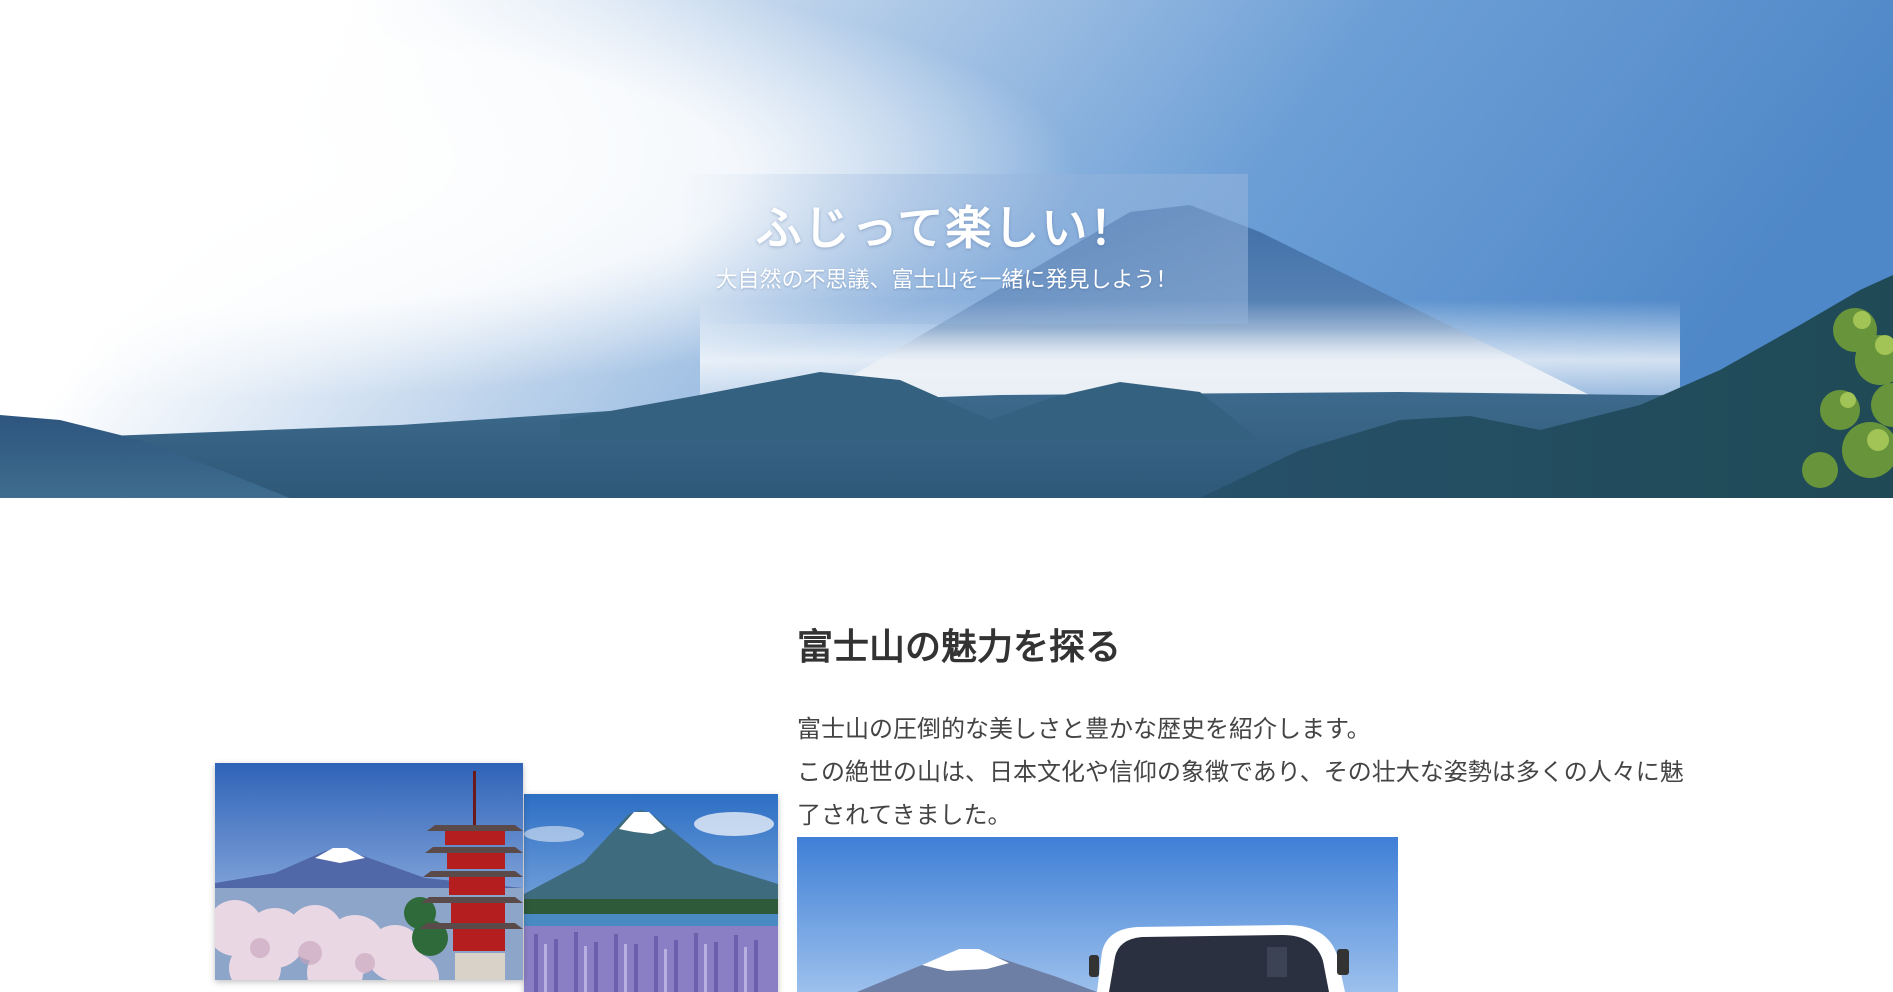  I want to click on hero-title: ふじって楽しい！, so click(946, 228).